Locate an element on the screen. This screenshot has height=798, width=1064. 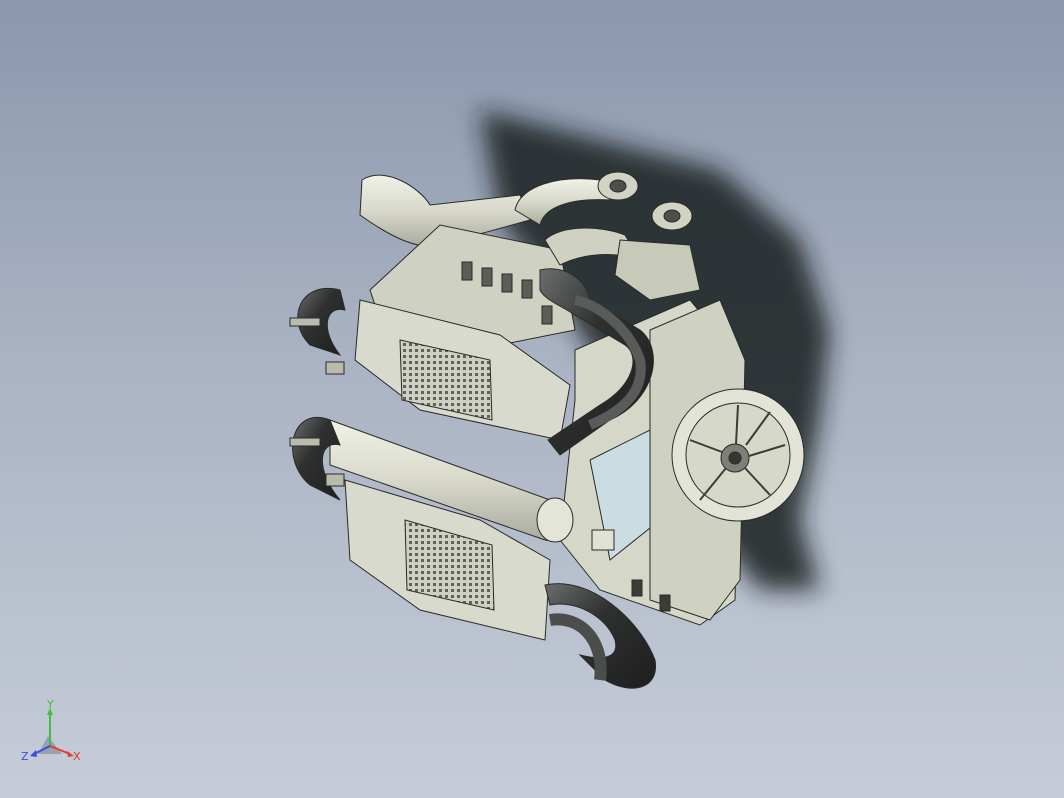
wastegate-left is located at coordinates (618, 186).